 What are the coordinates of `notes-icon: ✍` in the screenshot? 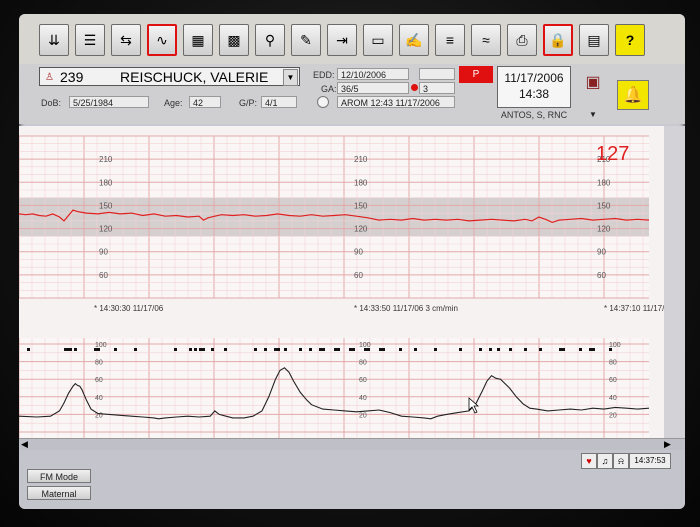 It's located at (414, 40).